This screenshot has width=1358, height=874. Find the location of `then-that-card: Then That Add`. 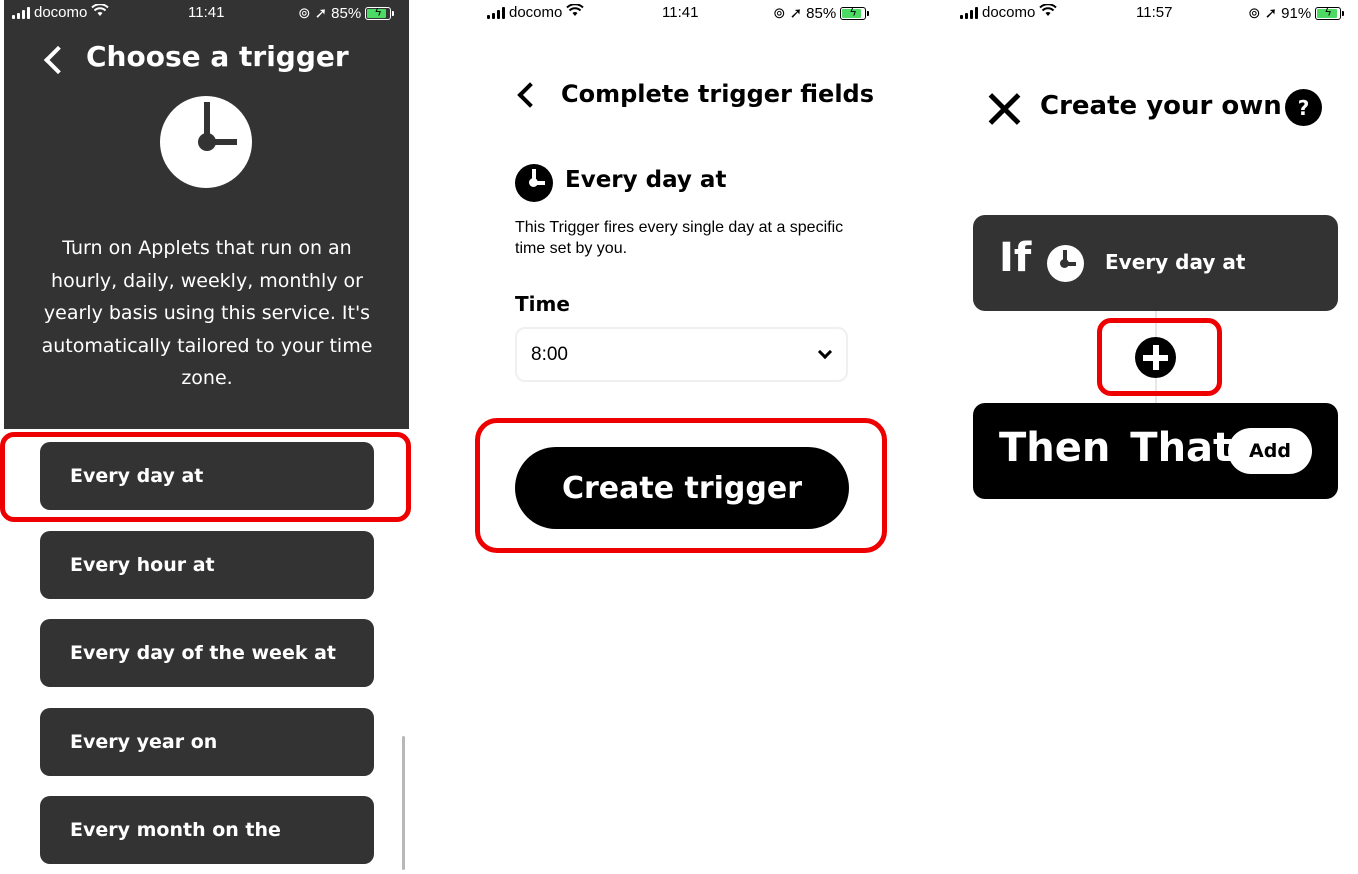

then-that-card: Then That Add is located at coordinates (1155, 451).